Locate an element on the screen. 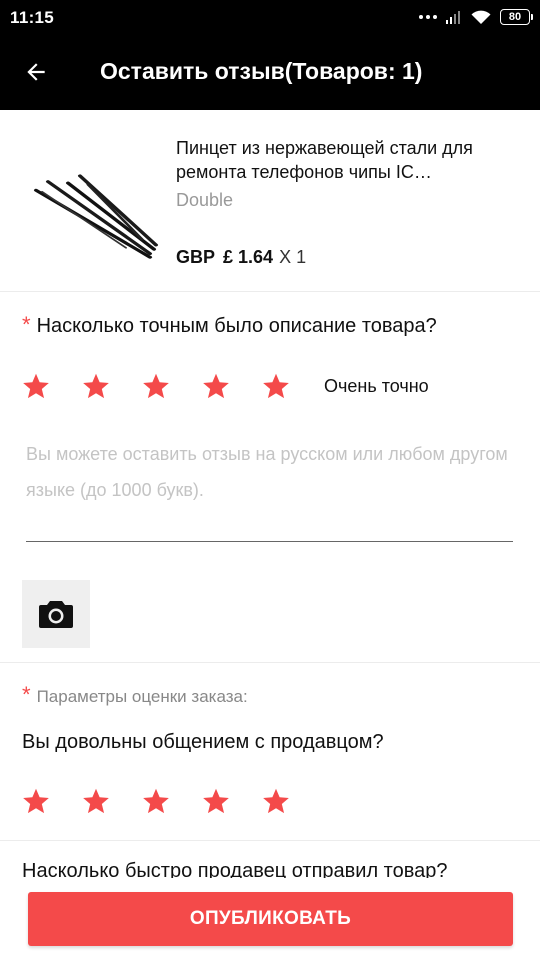  description-question: * Насколько точным было описание товара? is located at coordinates (229, 325).